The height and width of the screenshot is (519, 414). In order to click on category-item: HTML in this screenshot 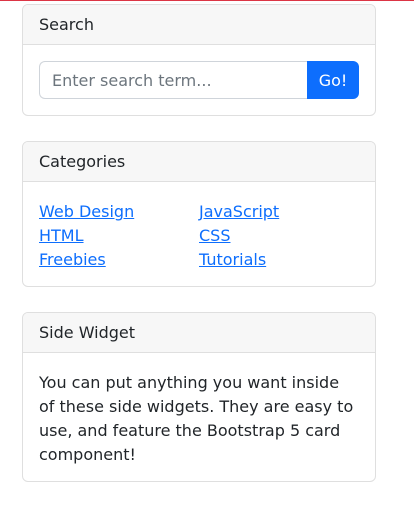, I will do `click(119, 236)`.